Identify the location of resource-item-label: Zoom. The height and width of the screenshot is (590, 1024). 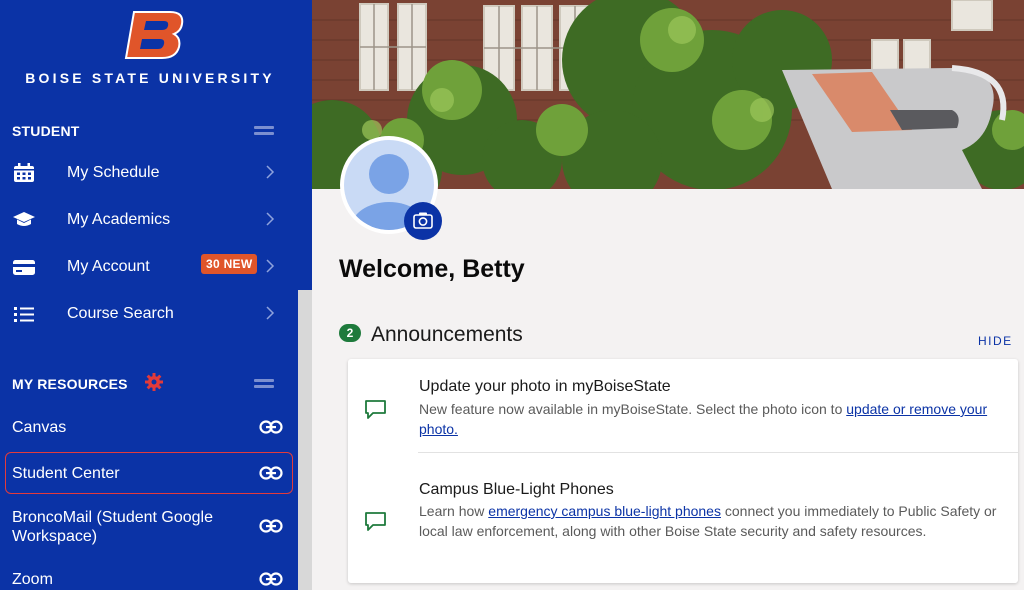
(32, 579).